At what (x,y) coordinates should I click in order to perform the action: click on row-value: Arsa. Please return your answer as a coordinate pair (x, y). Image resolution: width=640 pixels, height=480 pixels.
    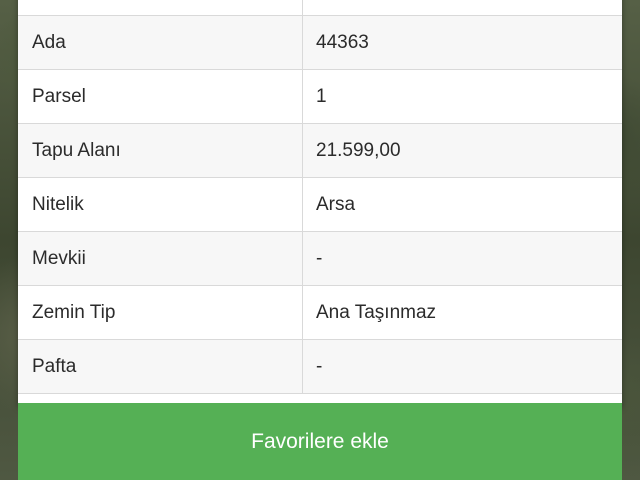
    Looking at the image, I should click on (336, 204).